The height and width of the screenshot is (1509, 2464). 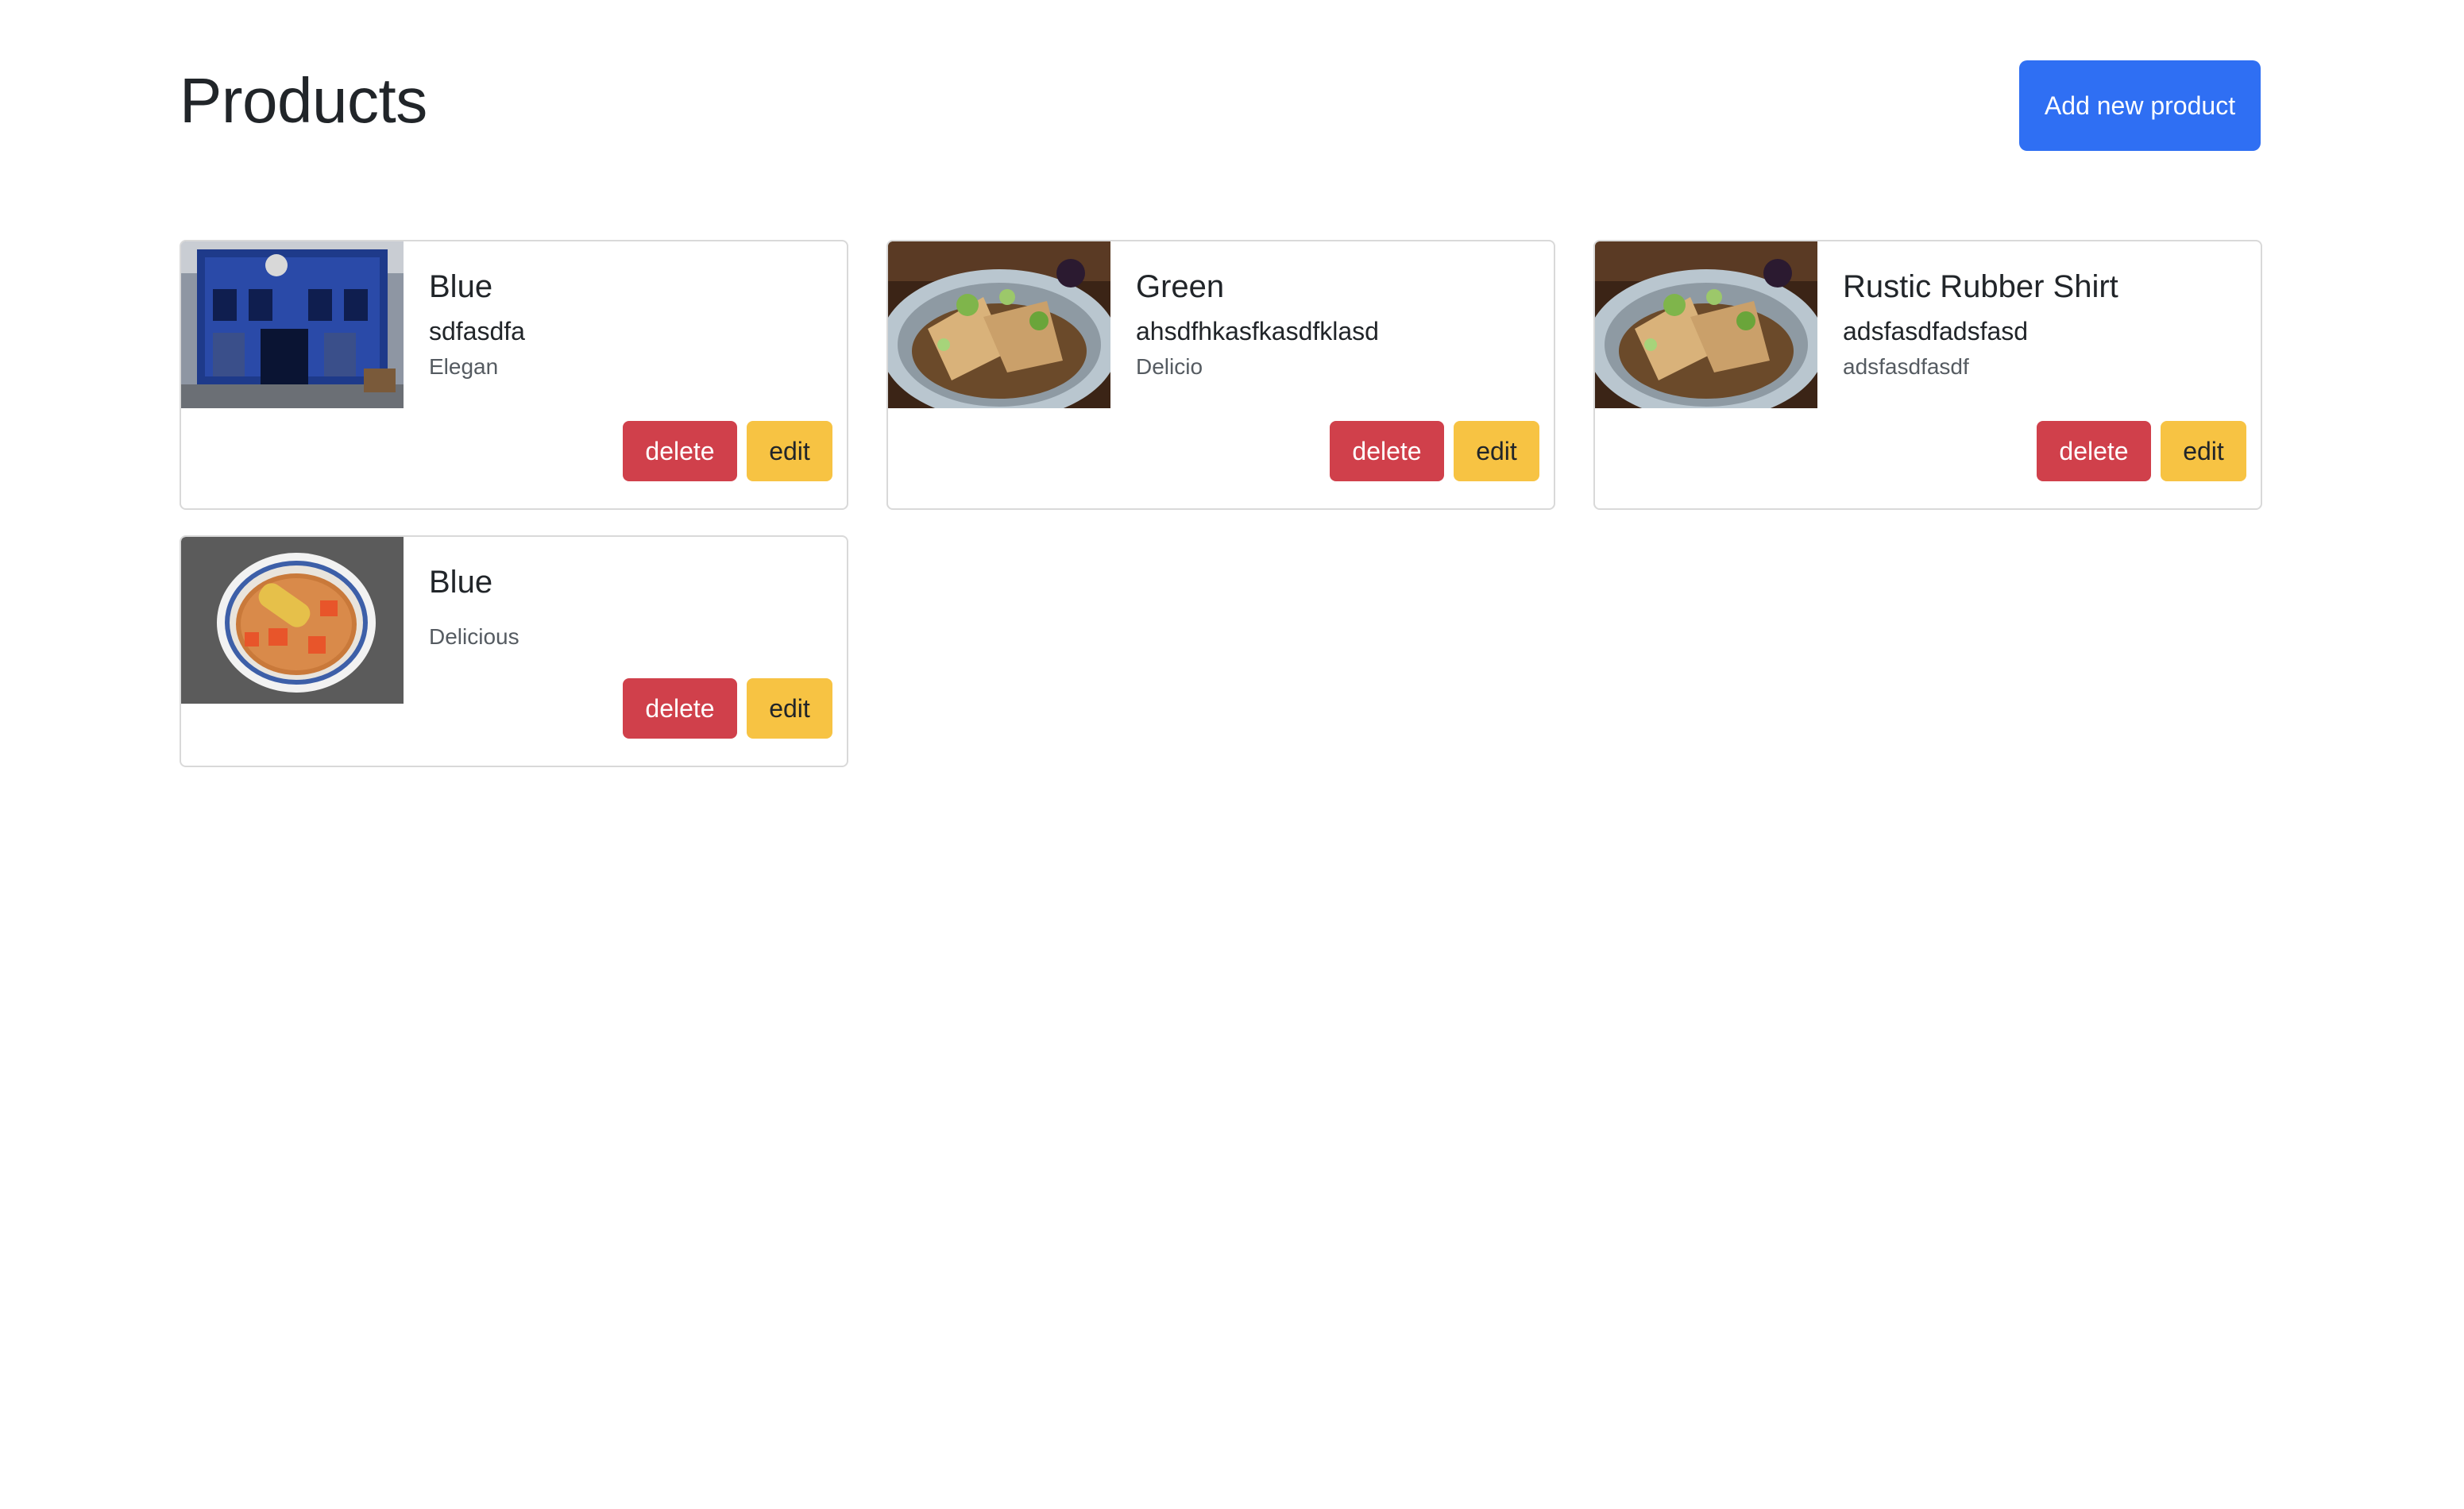 I want to click on product-card: Blue Delicious delete edit, so click(x=514, y=651).